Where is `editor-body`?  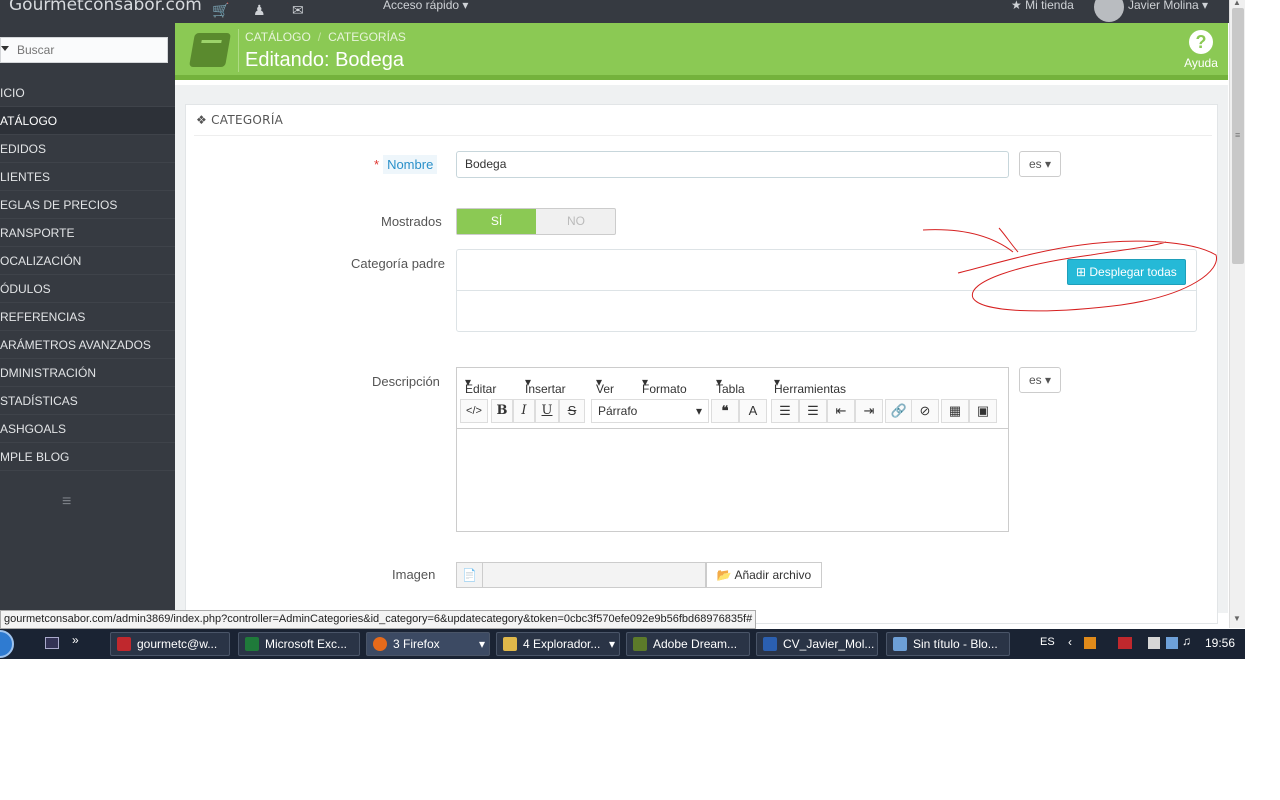
editor-body is located at coordinates (732, 480).